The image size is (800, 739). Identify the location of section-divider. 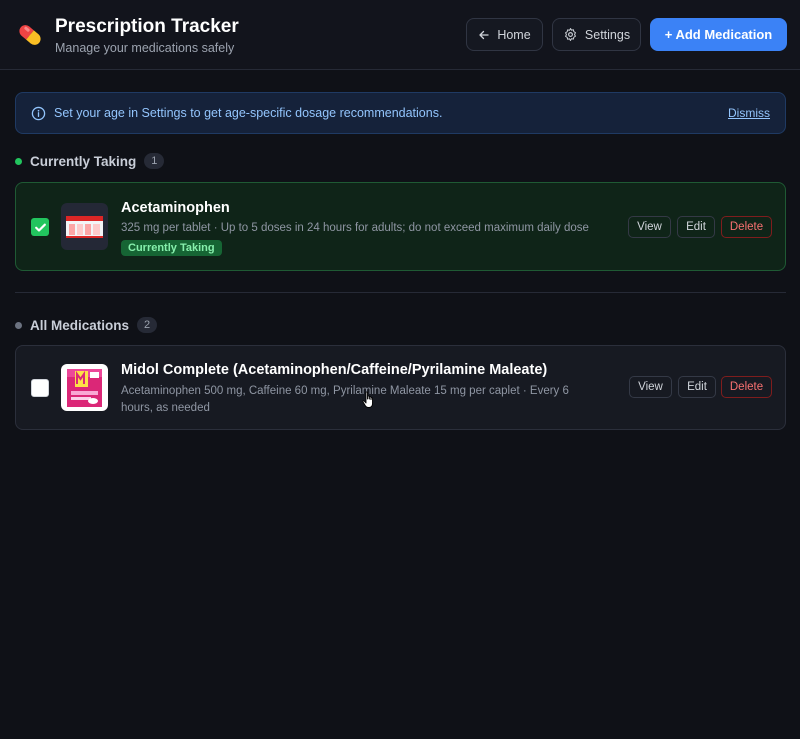
(400, 292).